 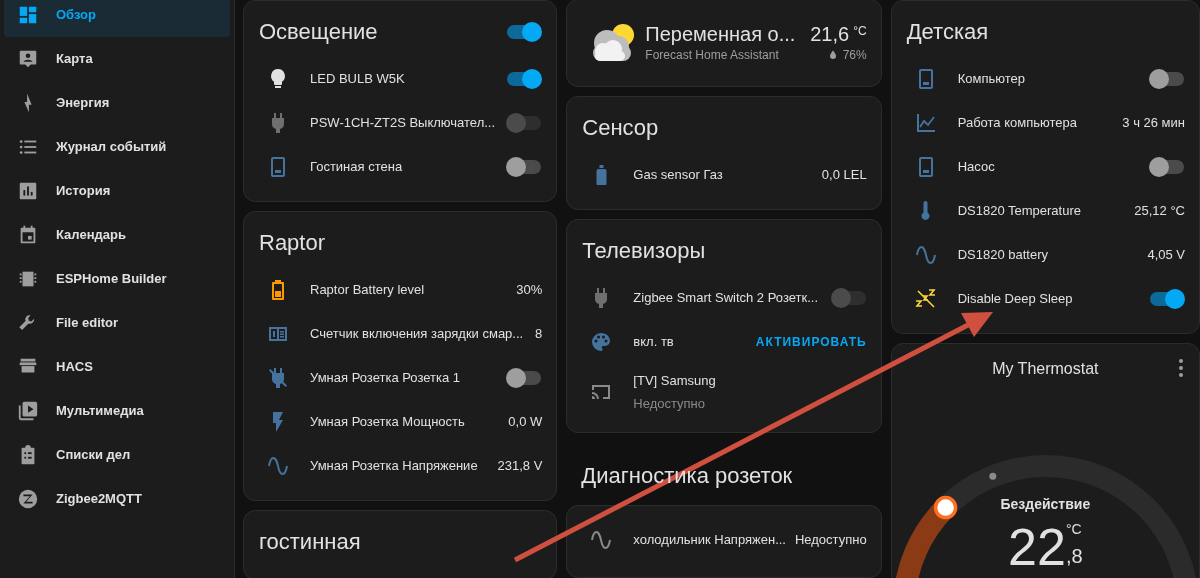 I want to click on entity-value: 8, so click(x=539, y=334).